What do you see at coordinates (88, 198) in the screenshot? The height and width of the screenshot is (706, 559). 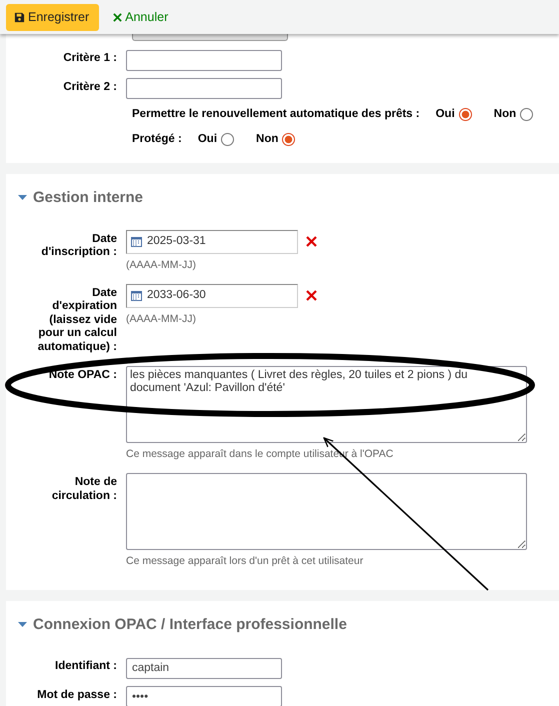 I see `section-title: Gestion interne` at bounding box center [88, 198].